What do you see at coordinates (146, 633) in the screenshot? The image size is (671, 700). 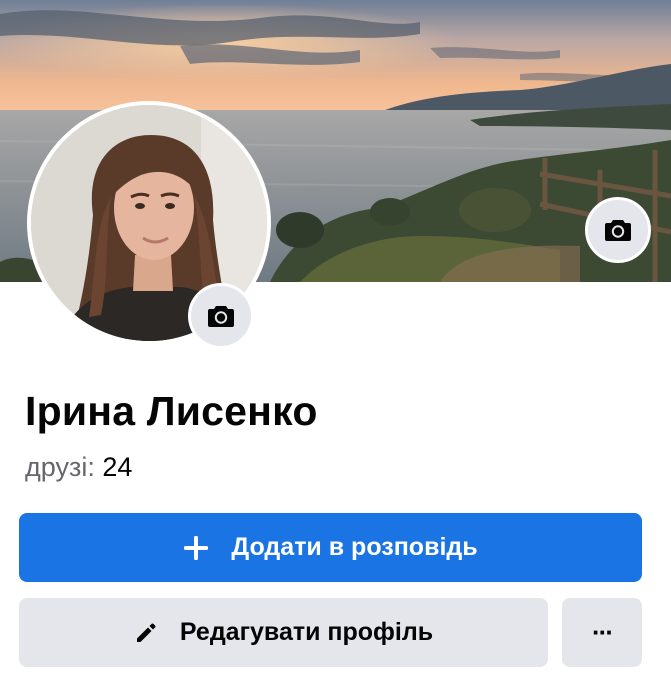 I see `pencil-icon` at bounding box center [146, 633].